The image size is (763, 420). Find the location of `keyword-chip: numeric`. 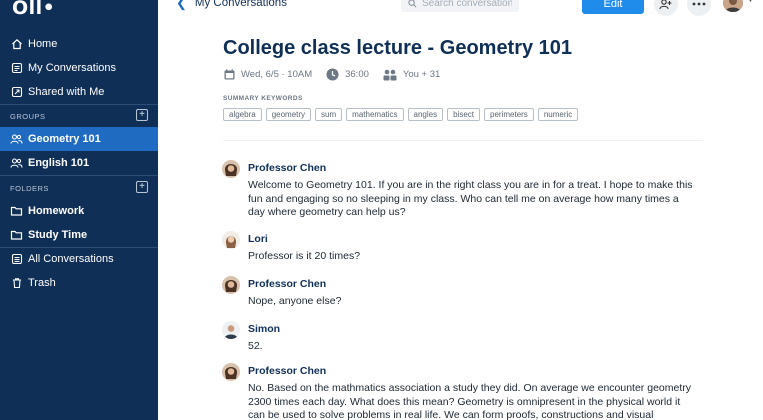

keyword-chip: numeric is located at coordinates (558, 114).